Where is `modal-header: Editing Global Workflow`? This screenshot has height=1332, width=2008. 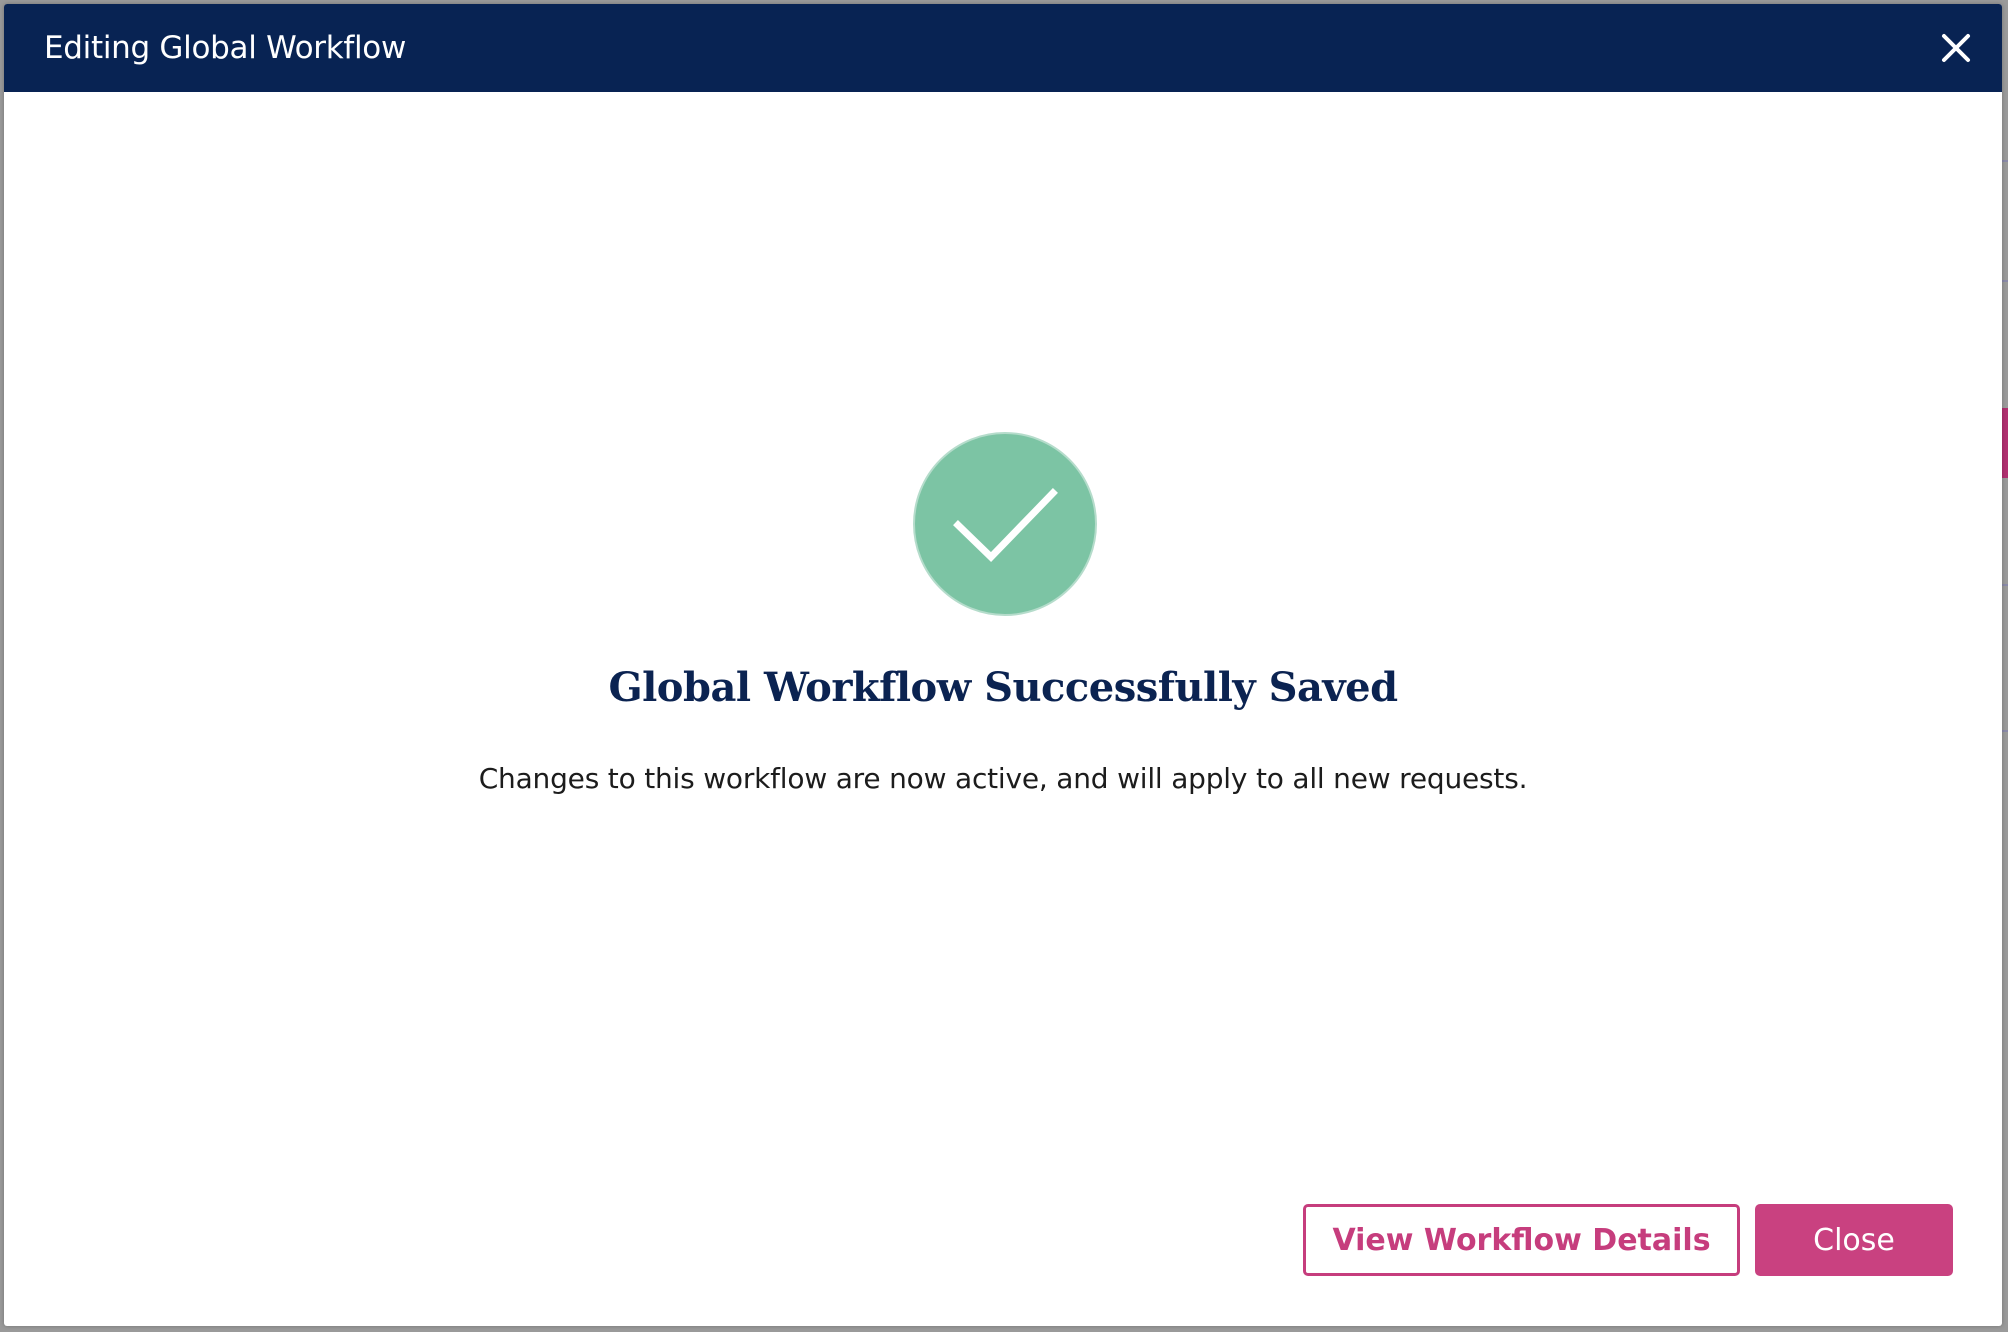 modal-header: Editing Global Workflow is located at coordinates (1003, 48).